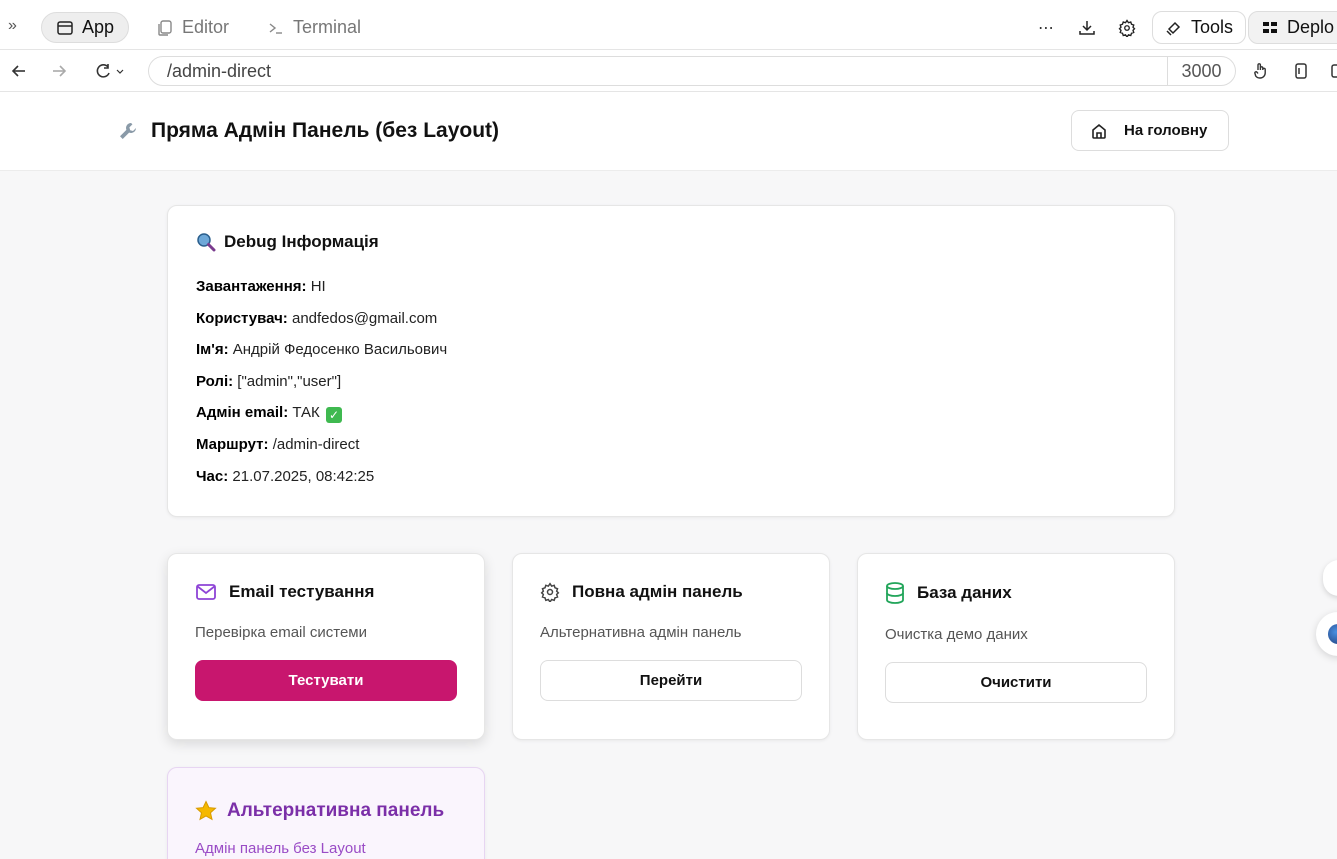 The image size is (1337, 859). Describe the element at coordinates (65, 27) in the screenshot. I see `window-icon` at that location.